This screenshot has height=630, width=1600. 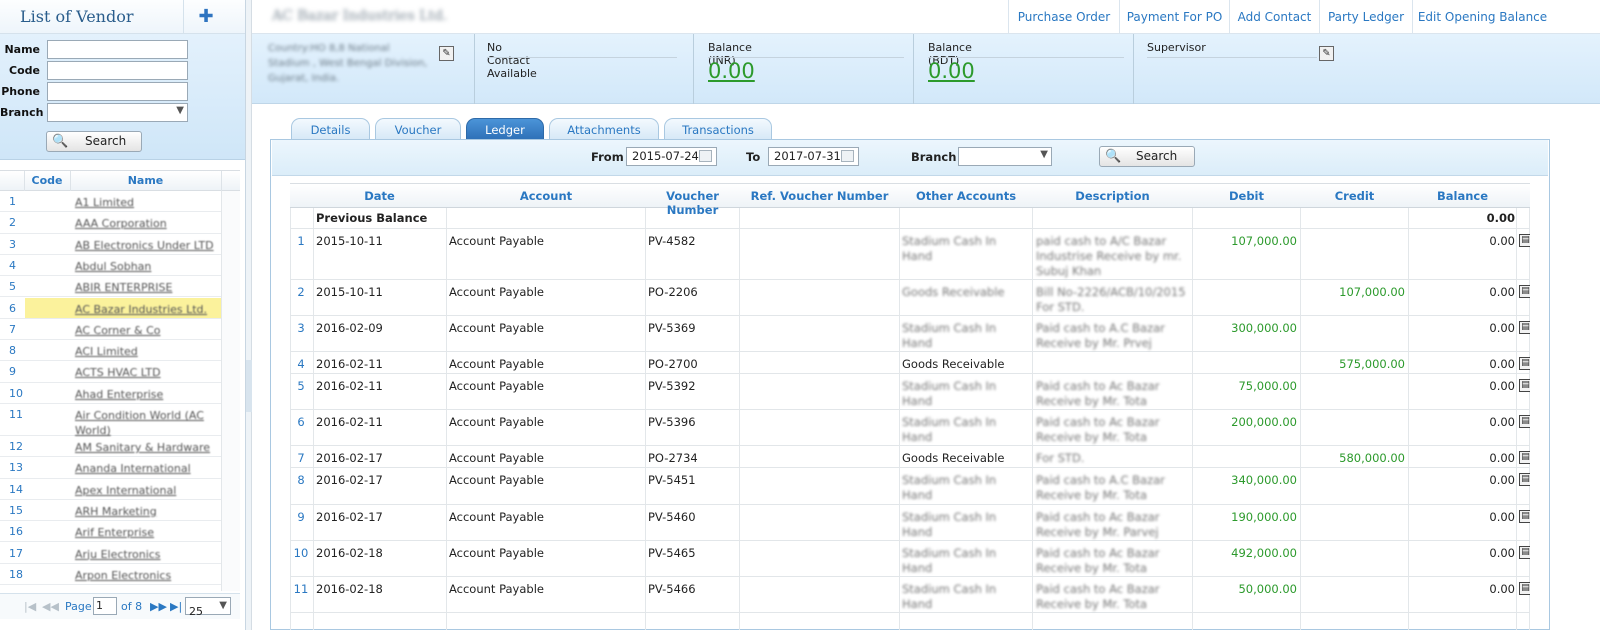 What do you see at coordinates (813, 156) in the screenshot?
I see `to-date-input: 2017-07-31` at bounding box center [813, 156].